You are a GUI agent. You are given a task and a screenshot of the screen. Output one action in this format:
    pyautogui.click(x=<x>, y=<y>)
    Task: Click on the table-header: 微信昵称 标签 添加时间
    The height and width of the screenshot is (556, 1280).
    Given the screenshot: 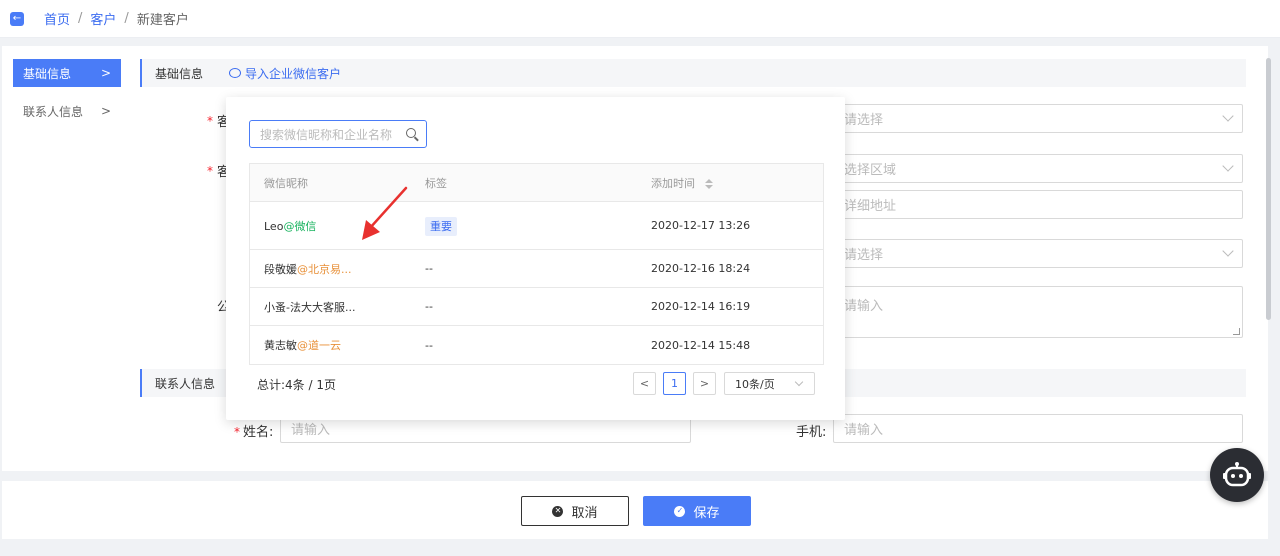 What is the action you would take?
    pyautogui.click(x=536, y=183)
    